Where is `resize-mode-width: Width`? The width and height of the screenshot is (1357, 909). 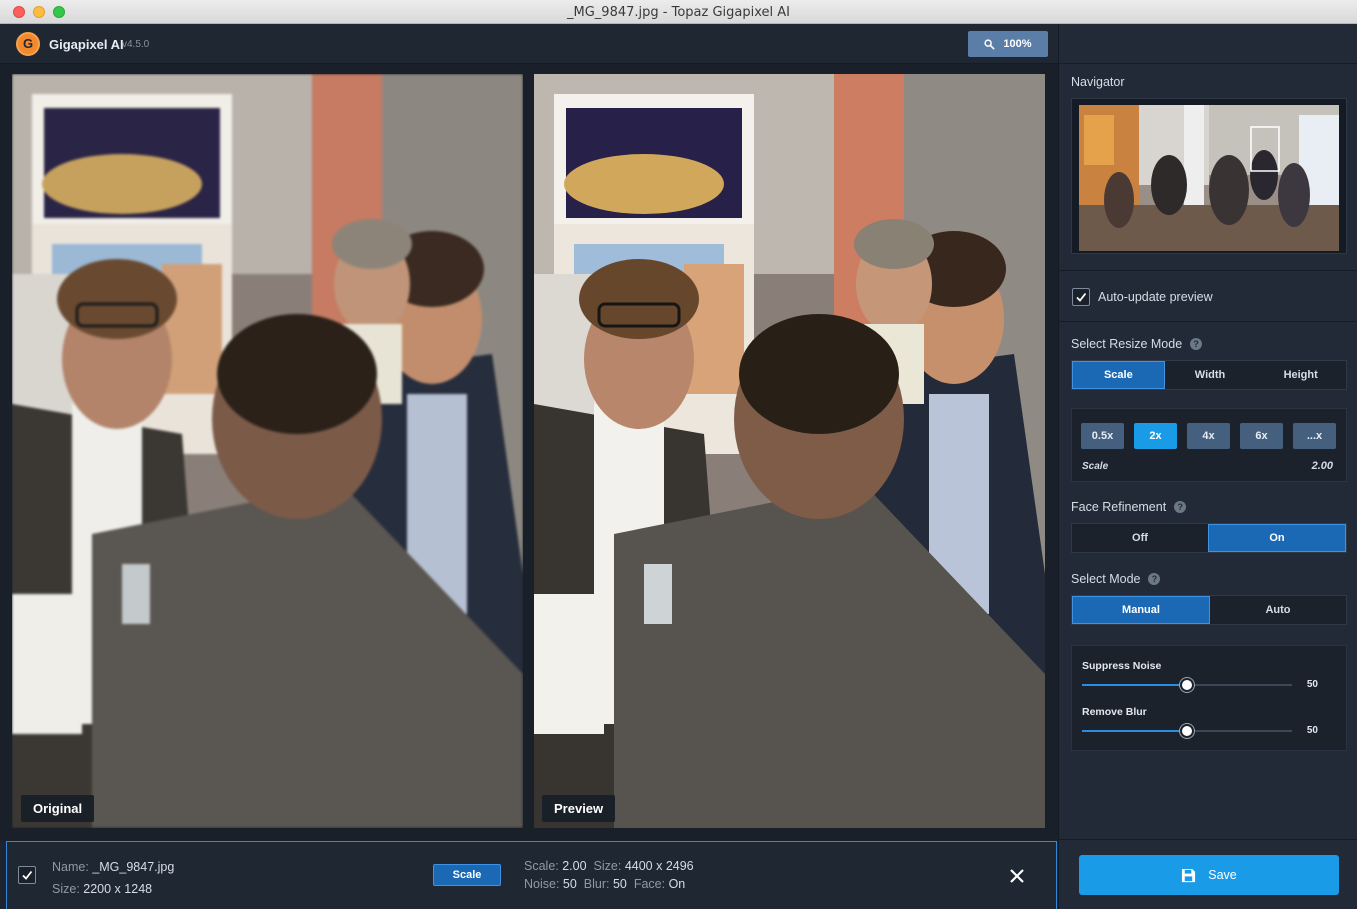
resize-mode-width: Width is located at coordinates (1210, 375).